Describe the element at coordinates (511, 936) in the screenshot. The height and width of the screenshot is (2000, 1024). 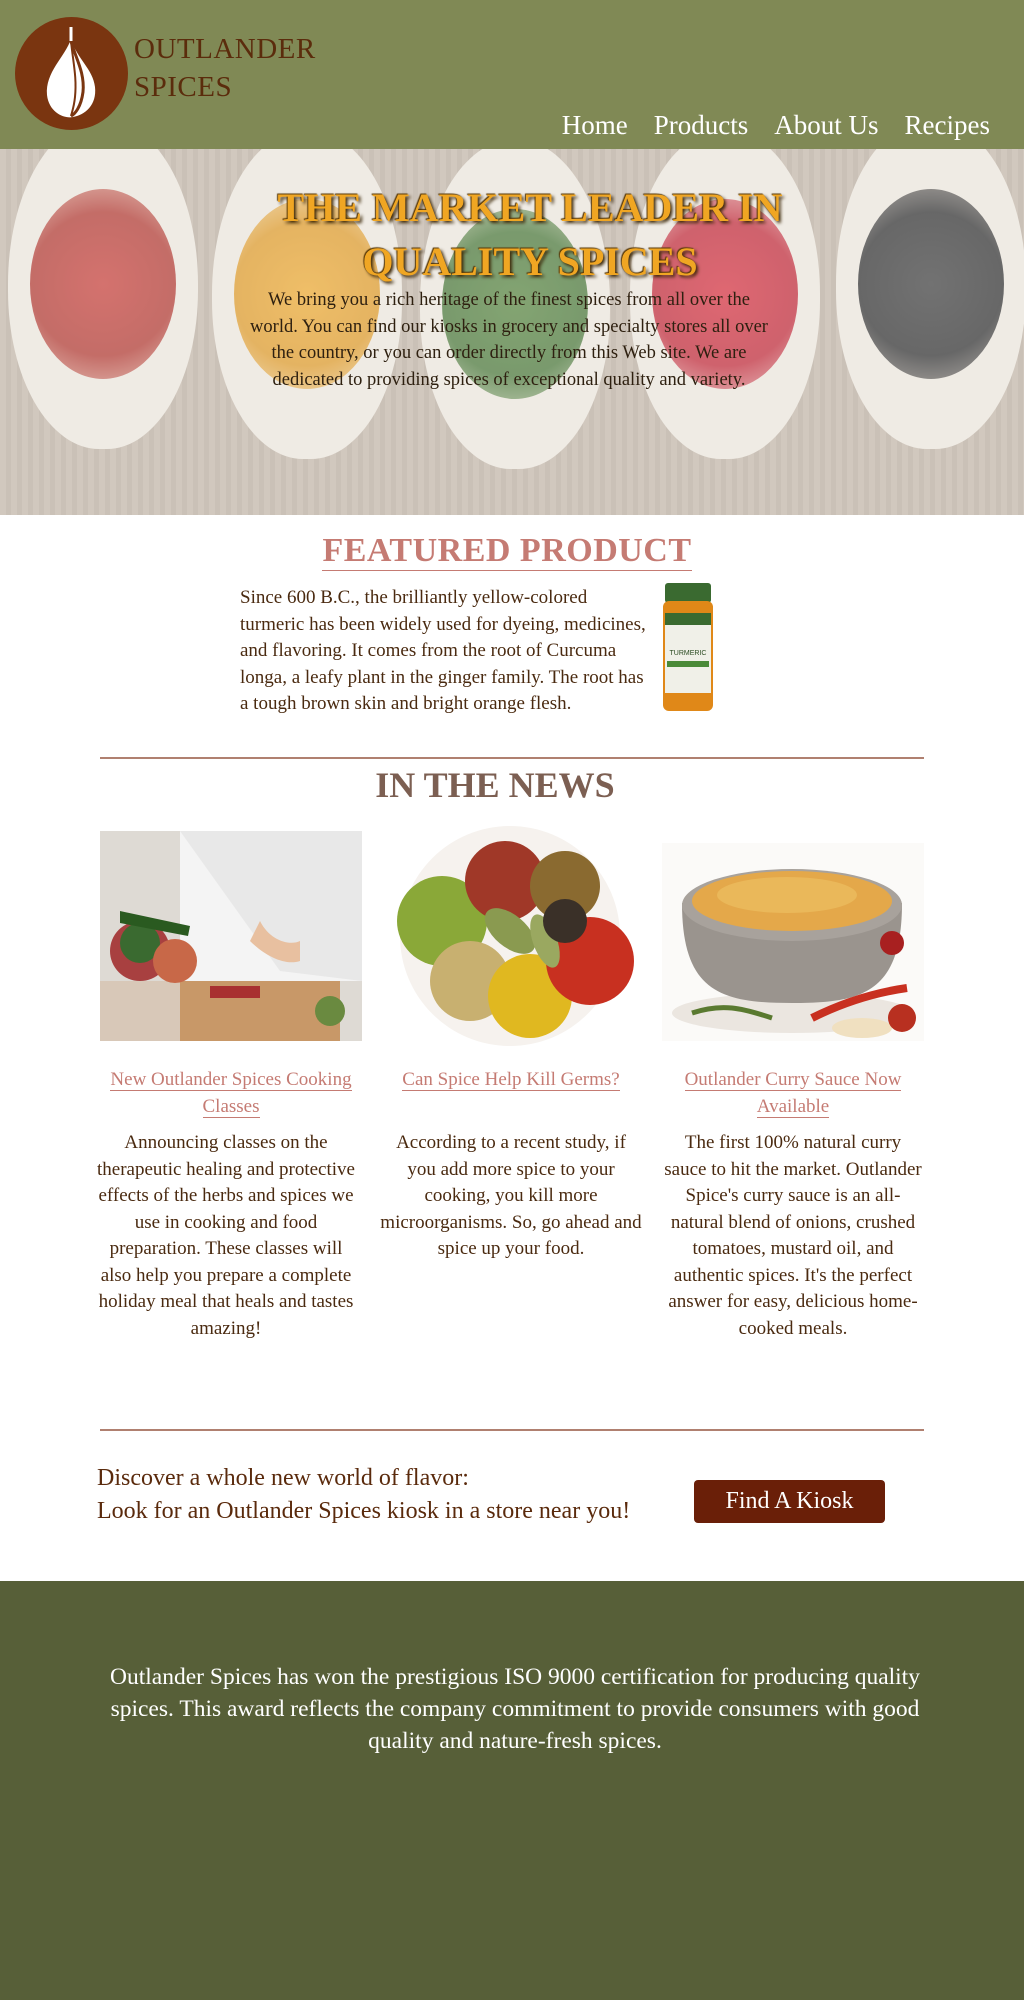
I see `spice-piles-image` at that location.